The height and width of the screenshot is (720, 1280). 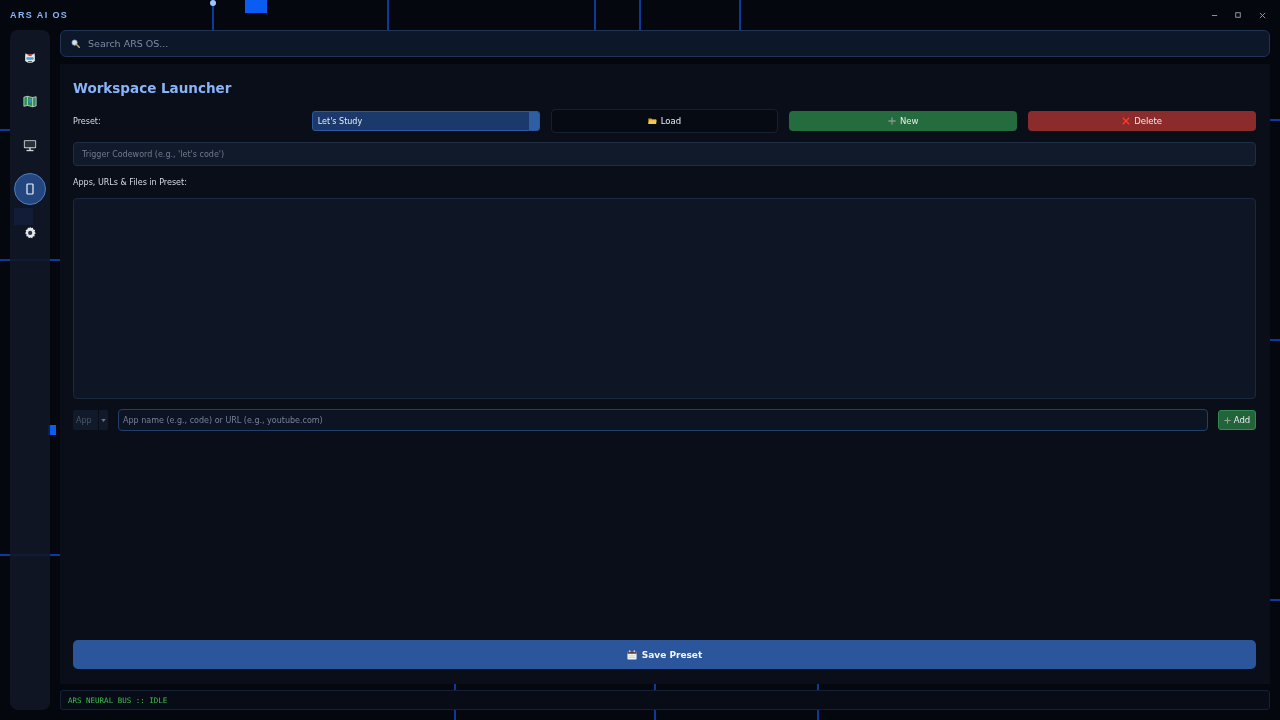 I want to click on dropdown-toggle, so click(x=533, y=121).